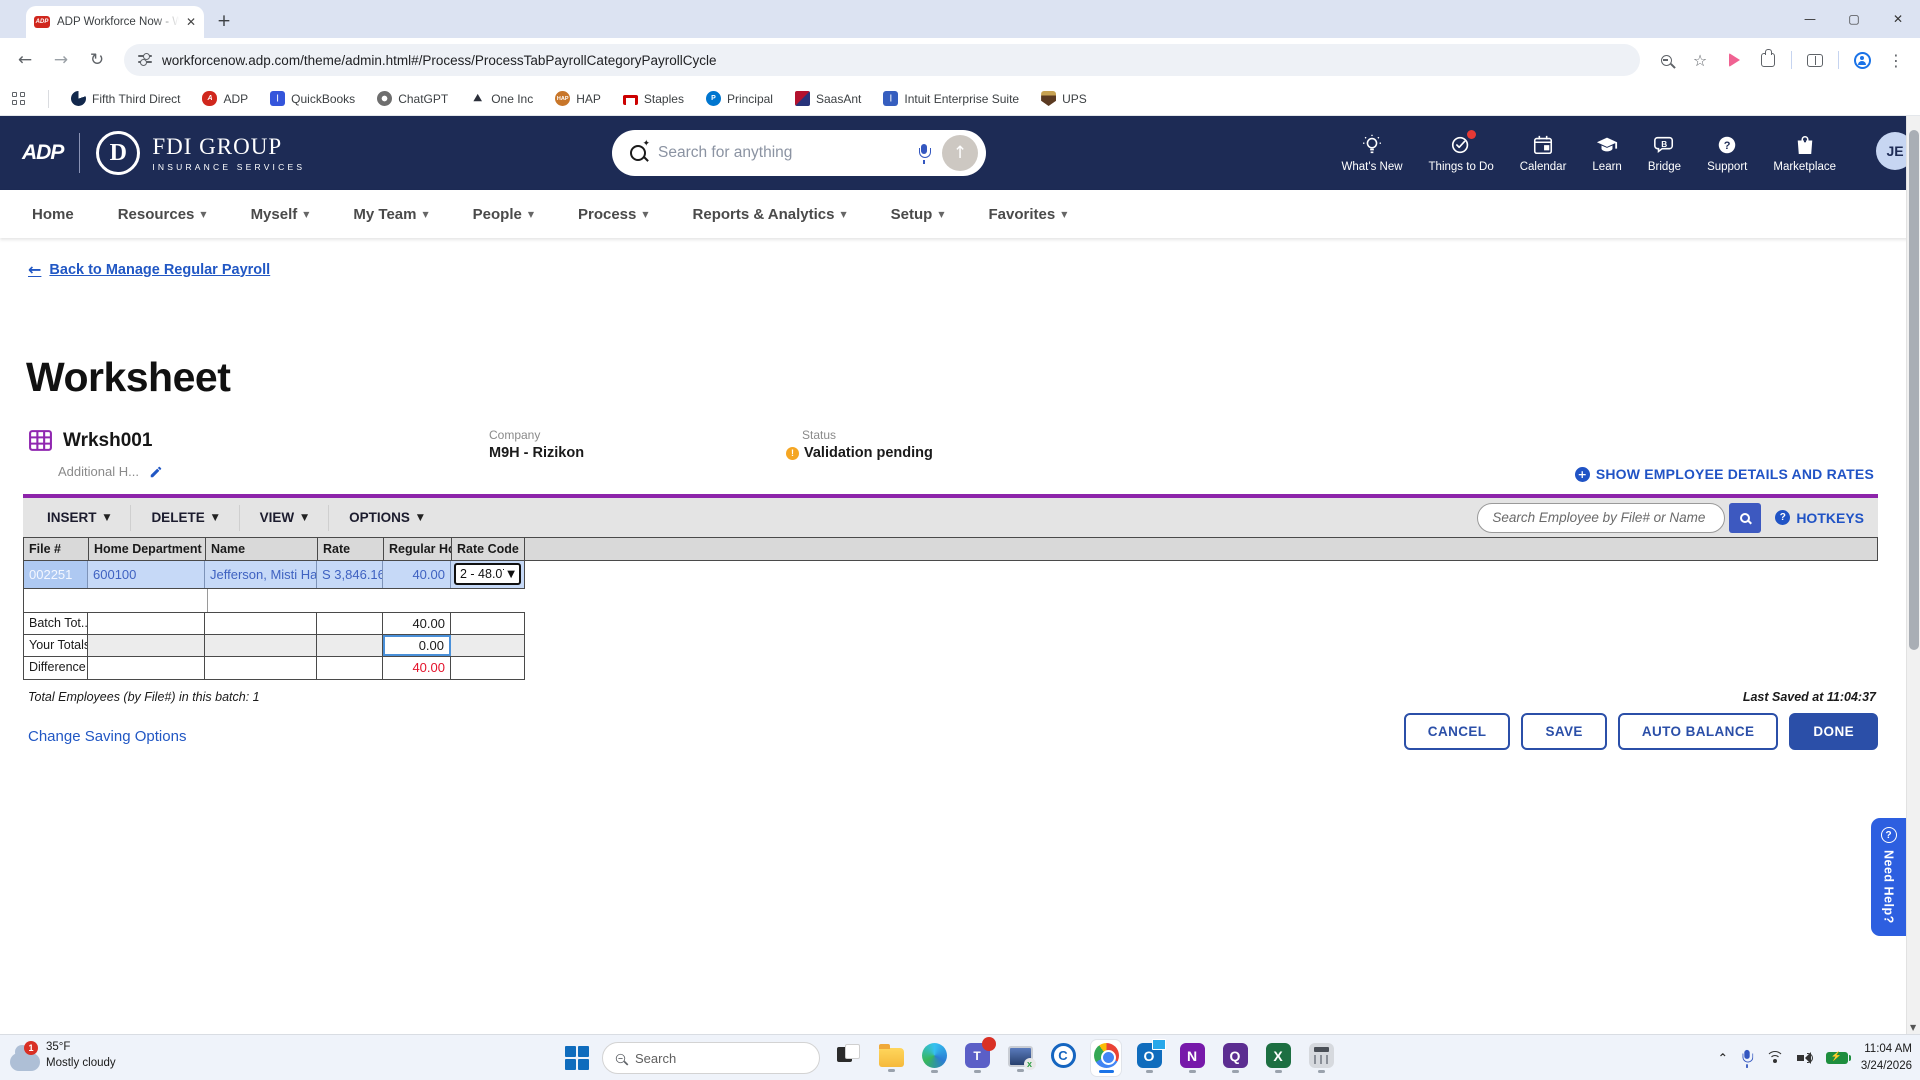  What do you see at coordinates (827, 98) in the screenshot?
I see `bookmark-saasant: SaasAnt` at bounding box center [827, 98].